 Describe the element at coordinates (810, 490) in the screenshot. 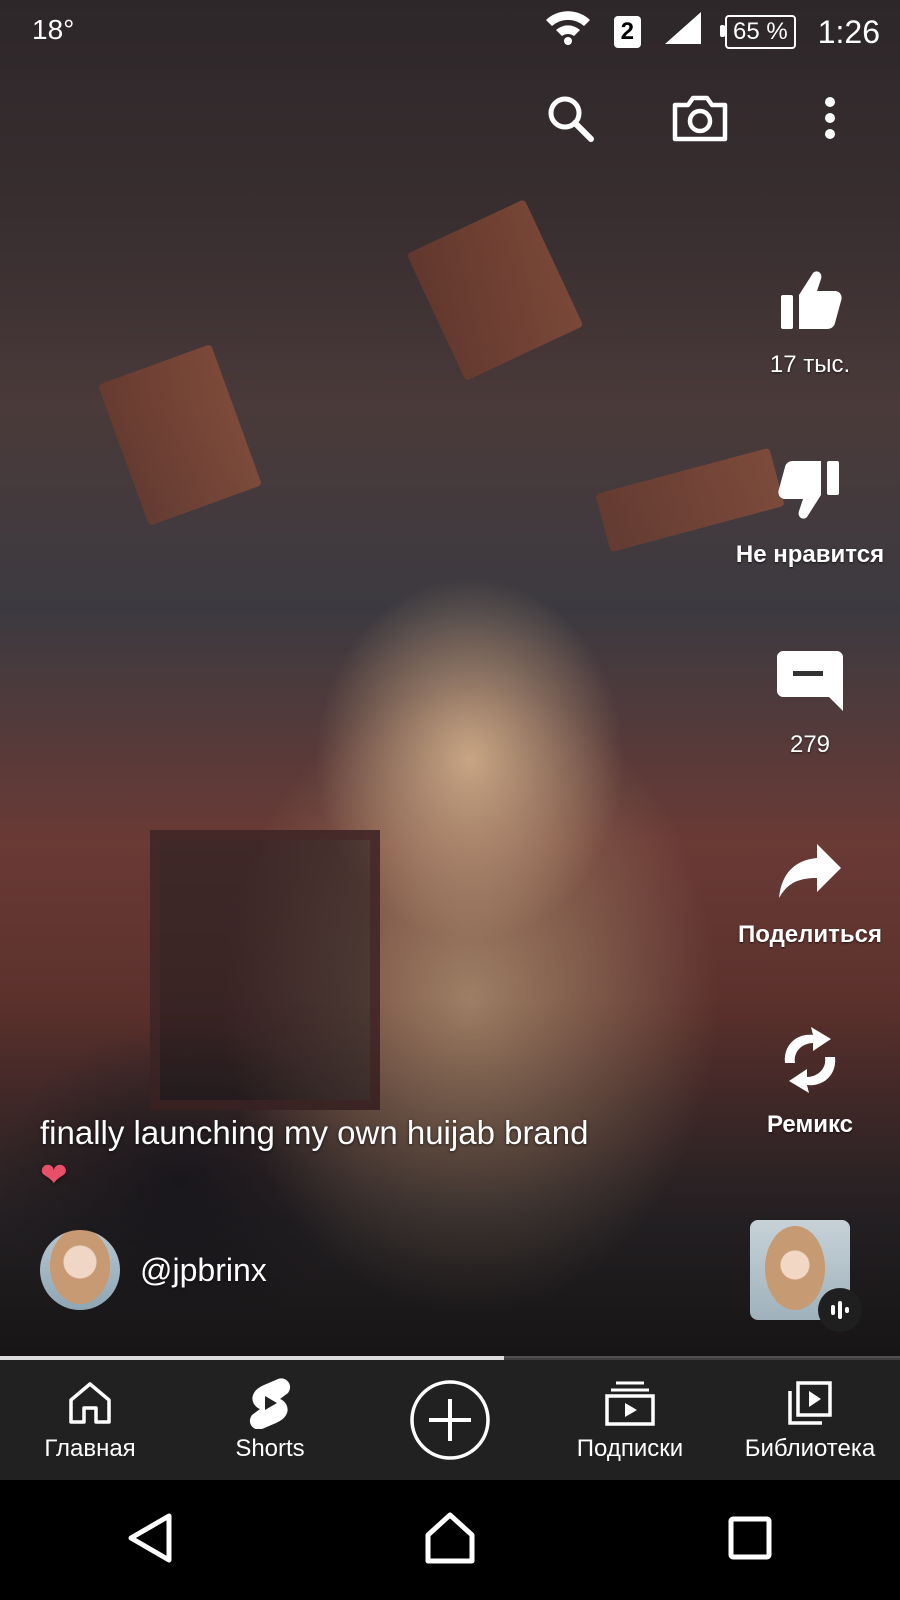

I see `thumb-down-icon` at that location.